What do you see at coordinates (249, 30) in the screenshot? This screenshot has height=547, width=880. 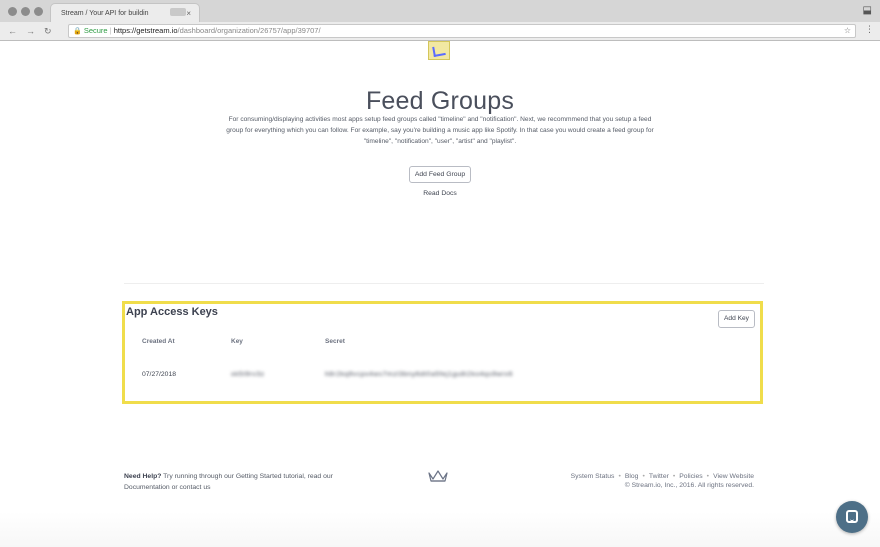 I see `url-path: /dashboard/organization/26757/app/39707/` at bounding box center [249, 30].